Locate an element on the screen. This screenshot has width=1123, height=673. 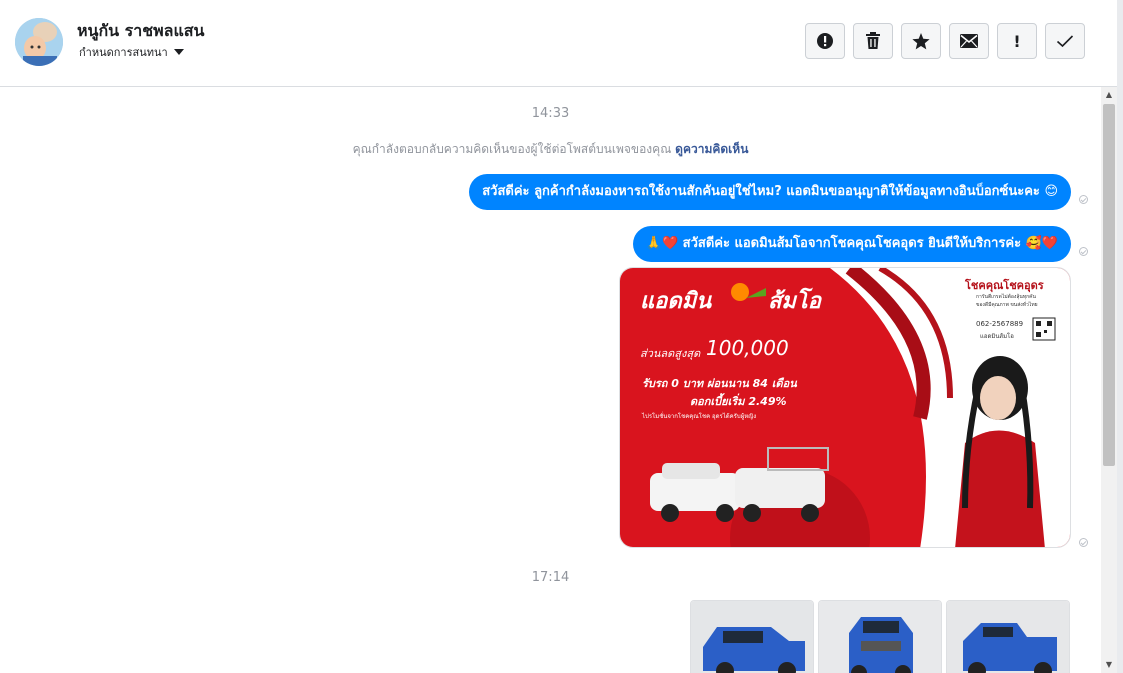
conversation-scrollbar: ▲ ▼ is located at coordinates (1109, 380).